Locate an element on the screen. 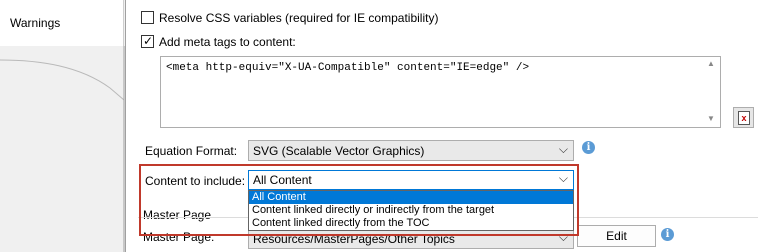 The image size is (763, 252). equation-format-label: Equation Format: is located at coordinates (191, 151).